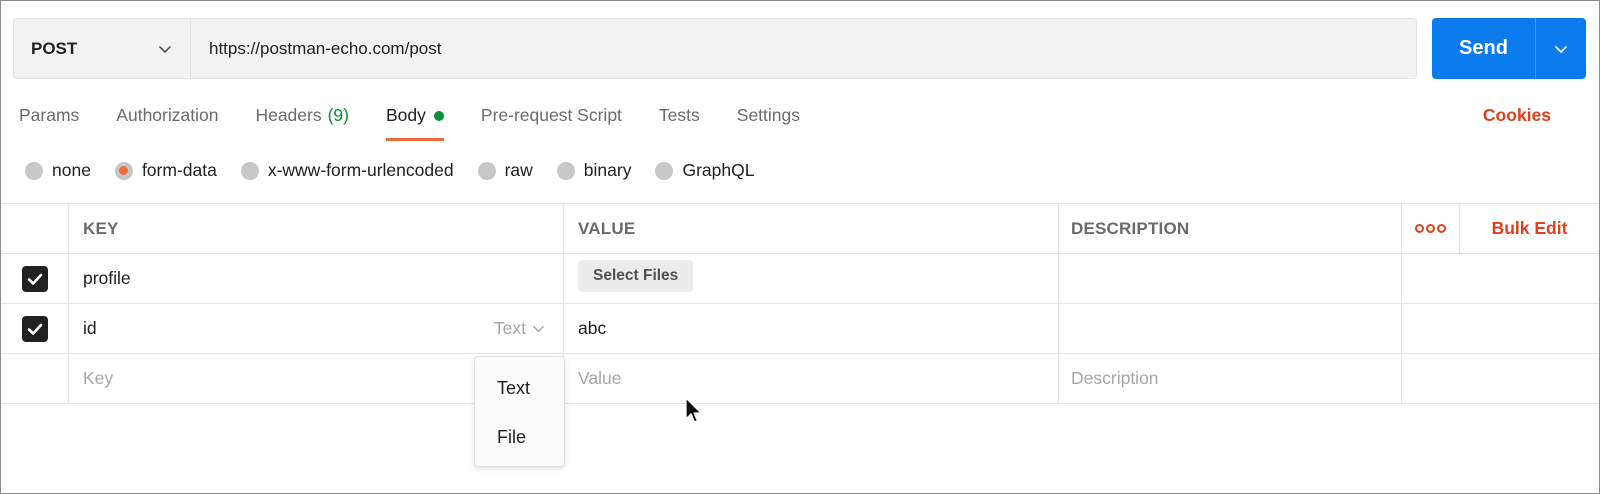 The image size is (1600, 494). I want to click on tab-params: Params, so click(49, 121).